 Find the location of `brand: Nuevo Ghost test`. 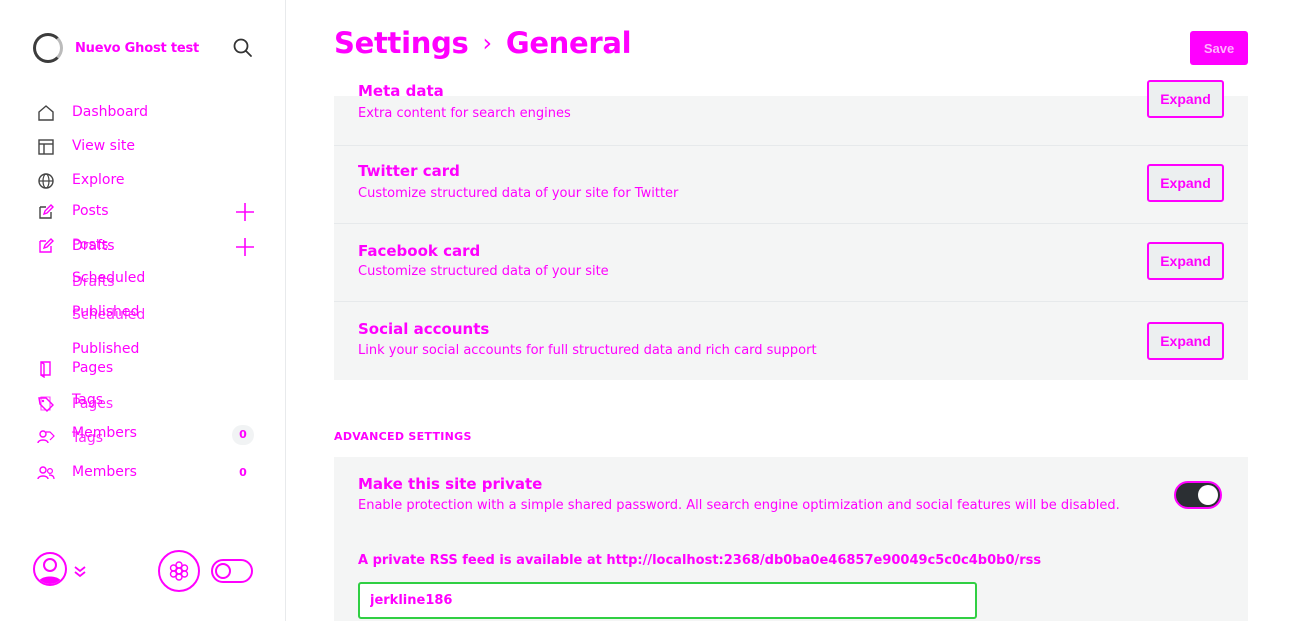

brand: Nuevo Ghost test is located at coordinates (116, 48).